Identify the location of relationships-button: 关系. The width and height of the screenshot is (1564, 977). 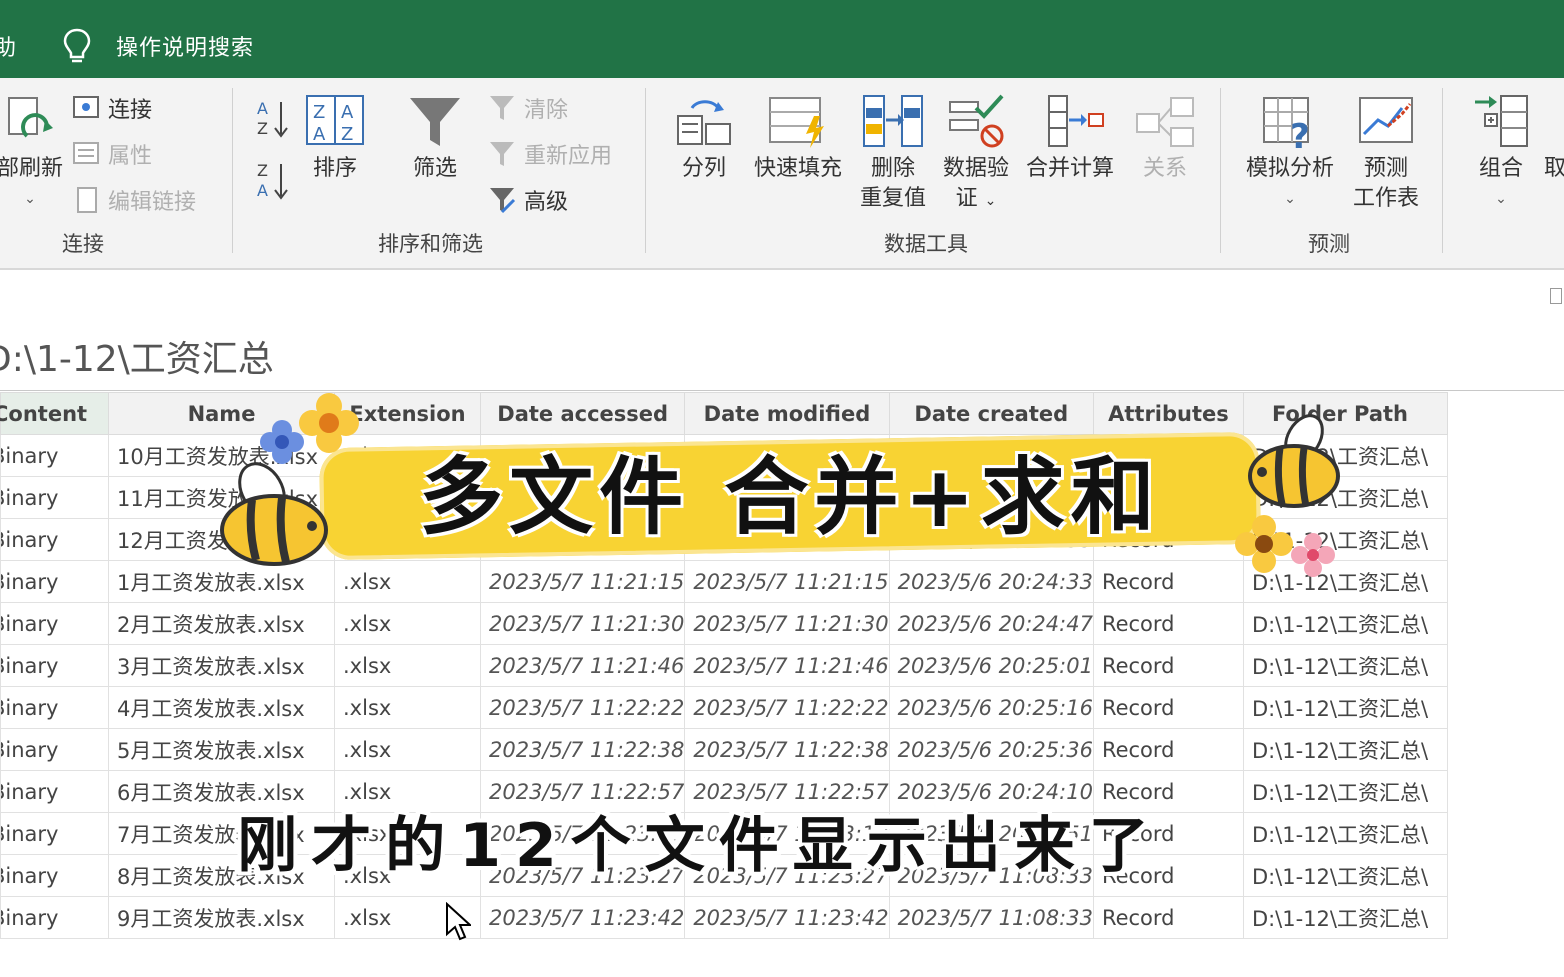
(1165, 139).